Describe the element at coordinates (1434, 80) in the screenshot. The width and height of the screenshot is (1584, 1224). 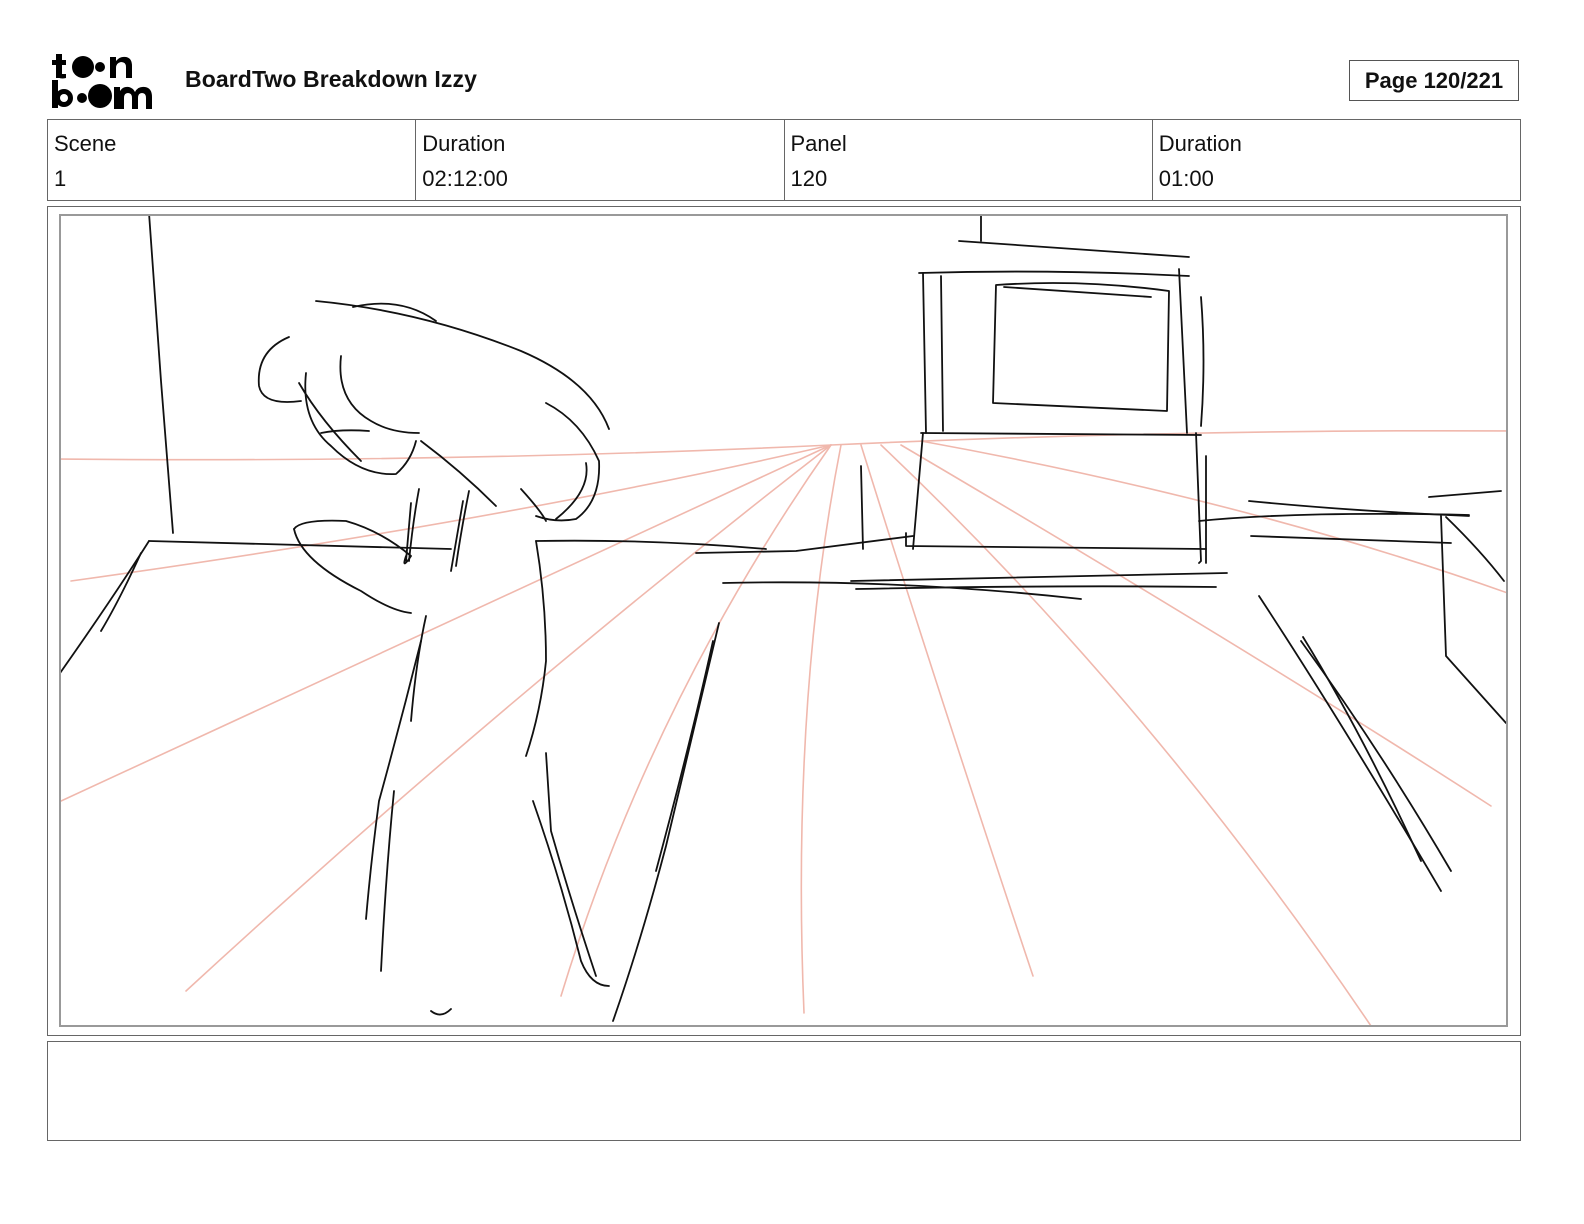
I see `page-indicator: Page 120/221` at that location.